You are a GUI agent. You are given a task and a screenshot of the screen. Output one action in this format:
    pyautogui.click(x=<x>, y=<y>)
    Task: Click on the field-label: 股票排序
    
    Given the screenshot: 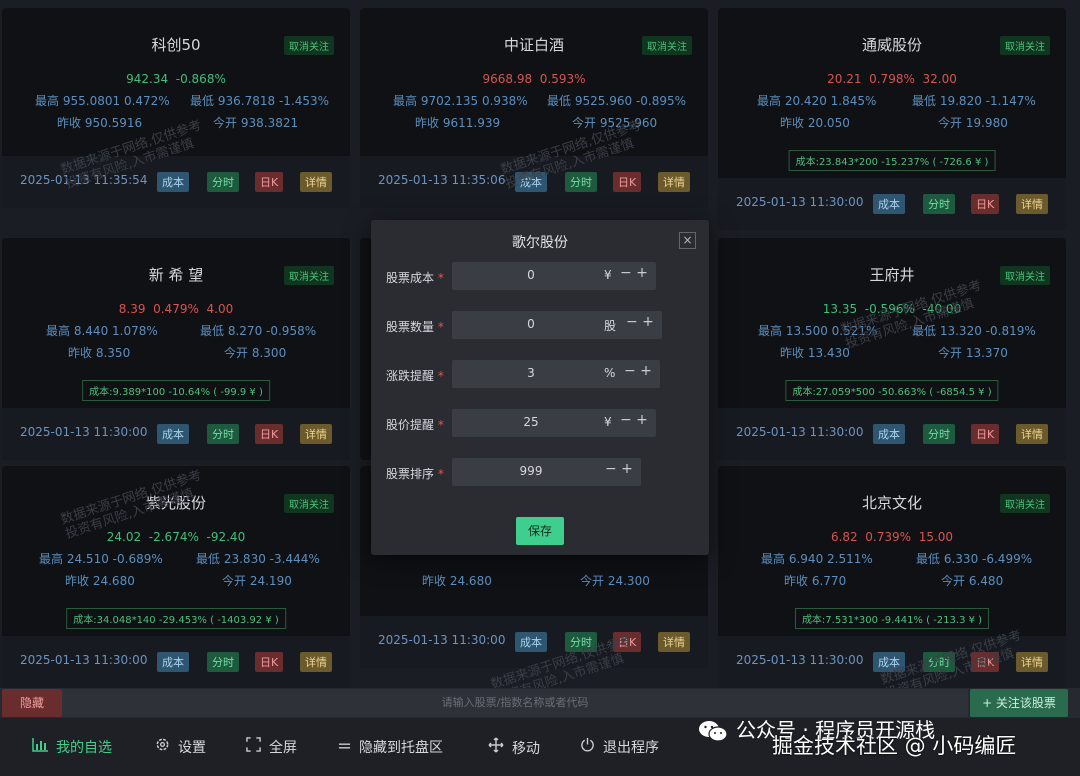 What is the action you would take?
    pyautogui.click(x=410, y=474)
    